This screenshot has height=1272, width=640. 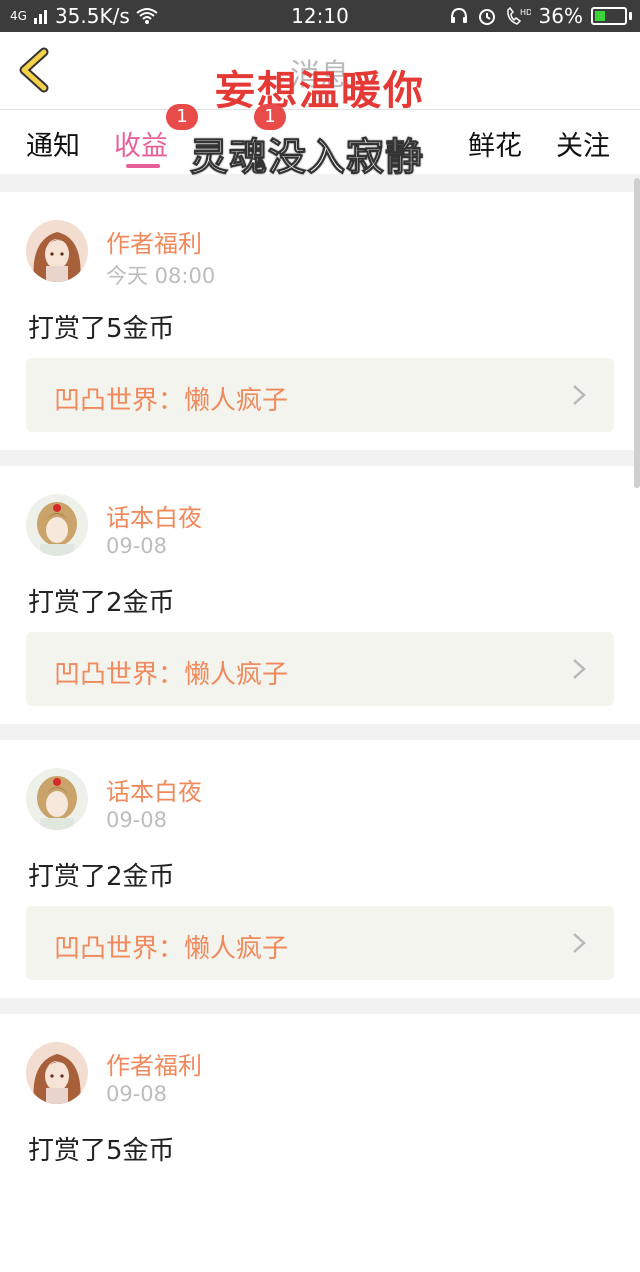 What do you see at coordinates (611, 16) in the screenshot?
I see `battery-icon` at bounding box center [611, 16].